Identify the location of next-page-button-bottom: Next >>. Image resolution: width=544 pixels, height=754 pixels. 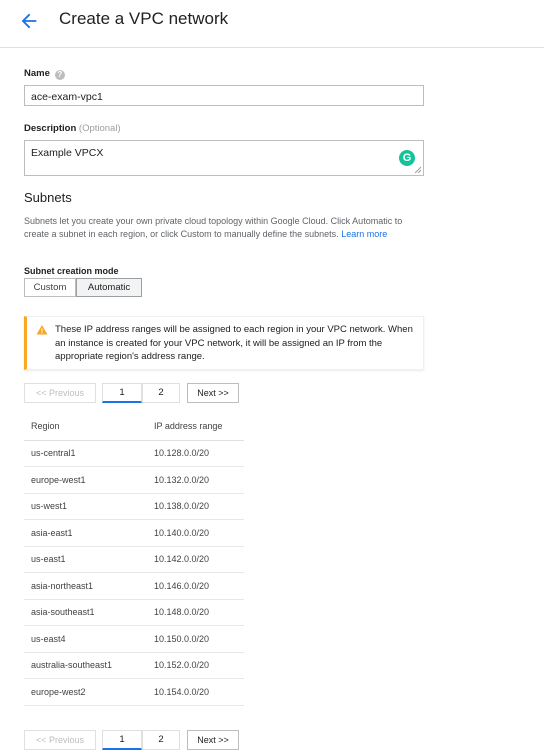
(213, 740).